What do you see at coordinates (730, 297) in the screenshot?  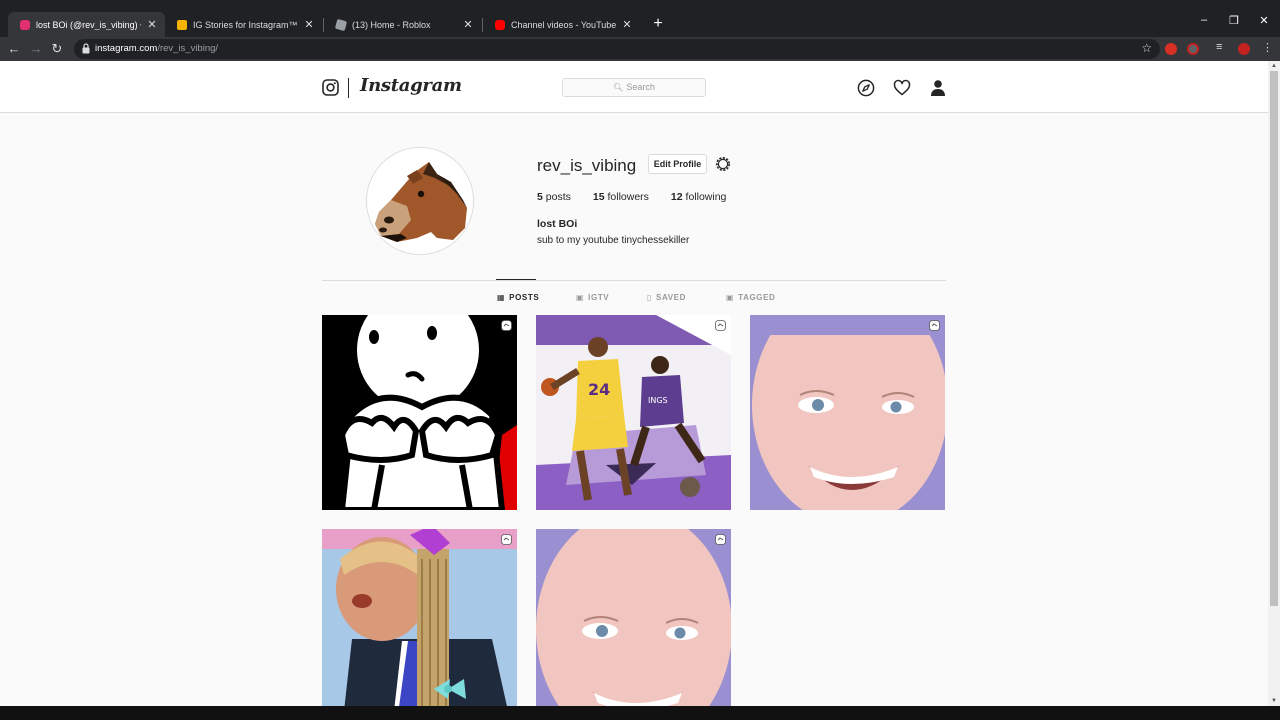 I see `tagged-icon: ▣` at bounding box center [730, 297].